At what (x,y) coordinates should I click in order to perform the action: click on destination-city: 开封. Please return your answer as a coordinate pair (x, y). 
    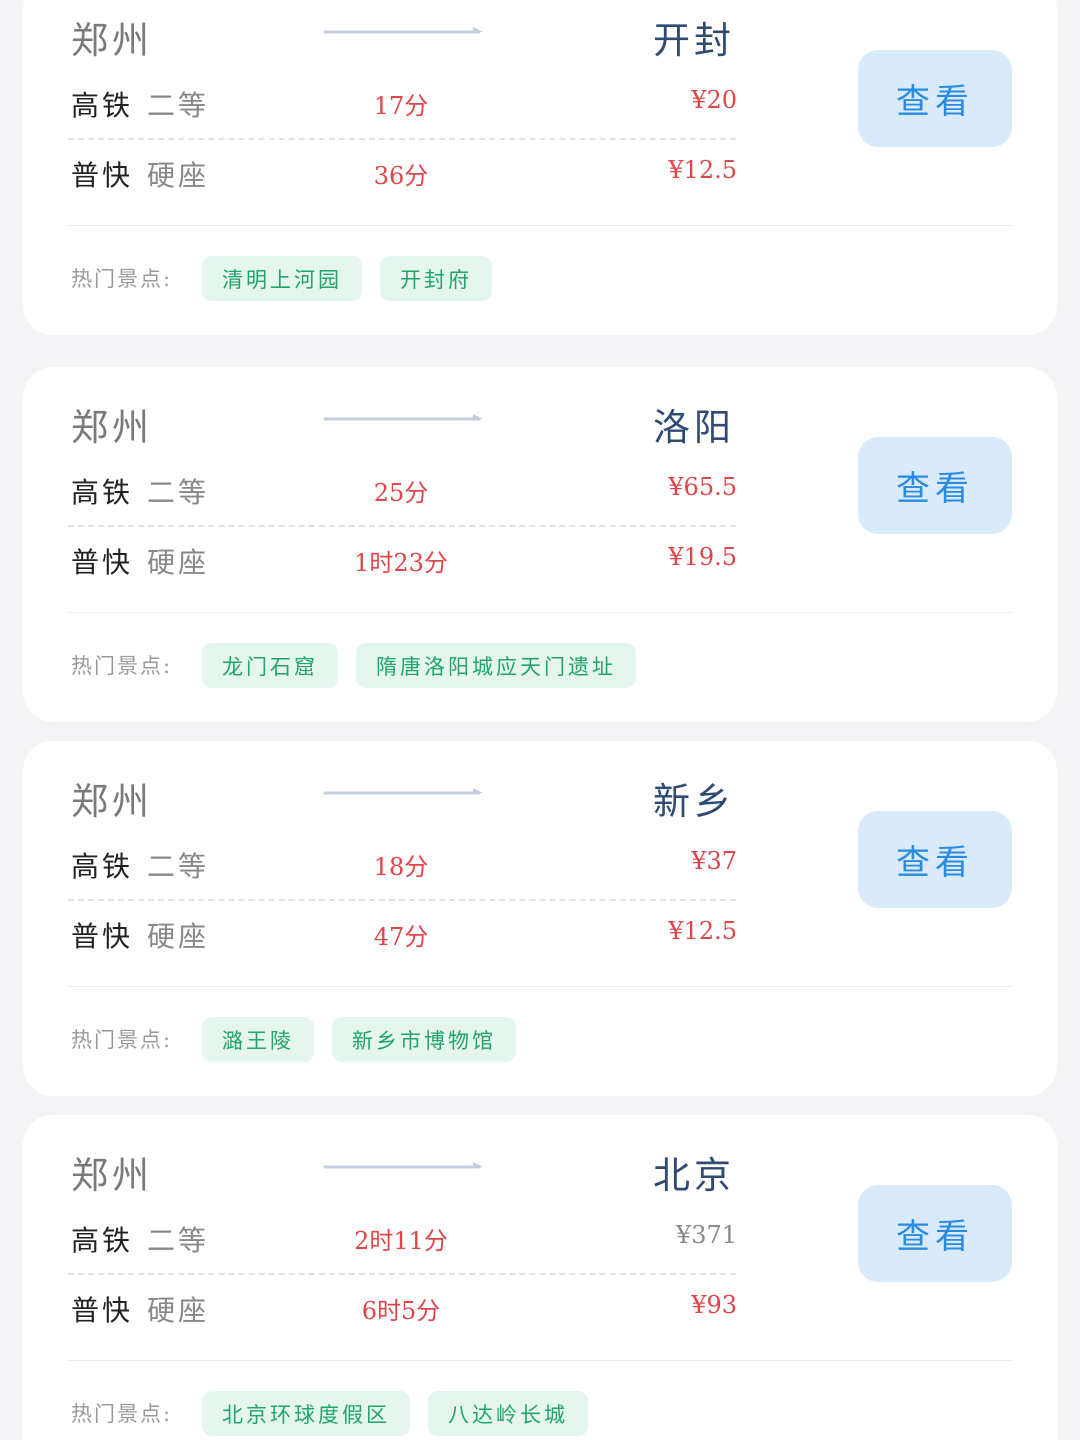
    Looking at the image, I should click on (694, 40).